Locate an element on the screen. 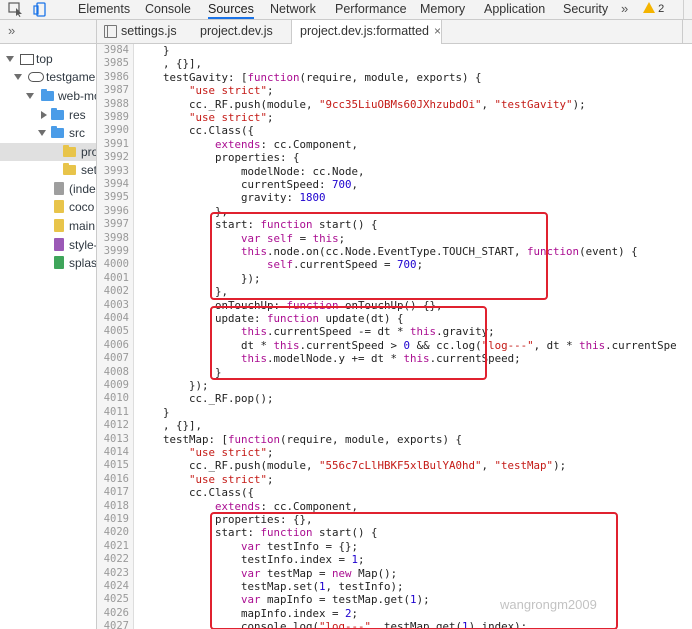 Image resolution: width=692 pixels, height=629 pixels. tree-item: web-mo is located at coordinates (48, 96).